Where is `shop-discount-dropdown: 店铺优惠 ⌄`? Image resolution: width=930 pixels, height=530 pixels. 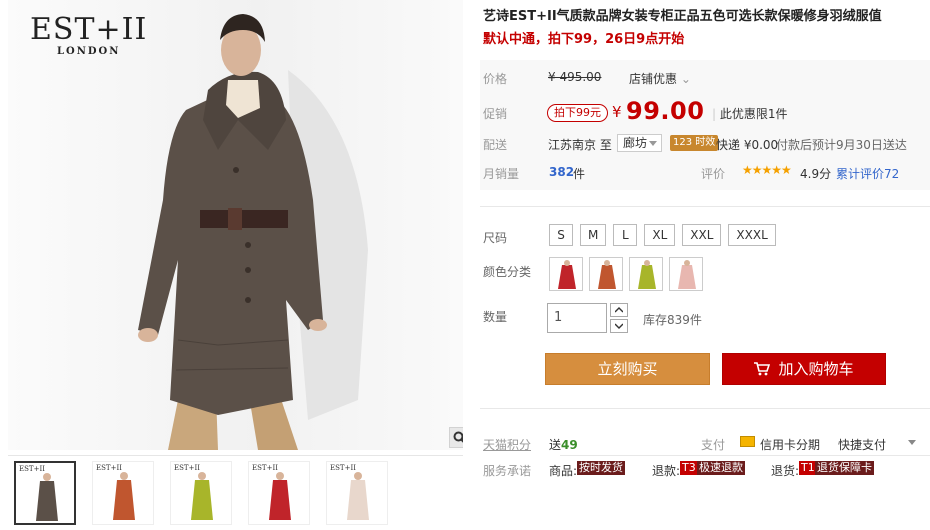
shop-discount-dropdown: 店铺优惠 ⌄ is located at coordinates (660, 78).